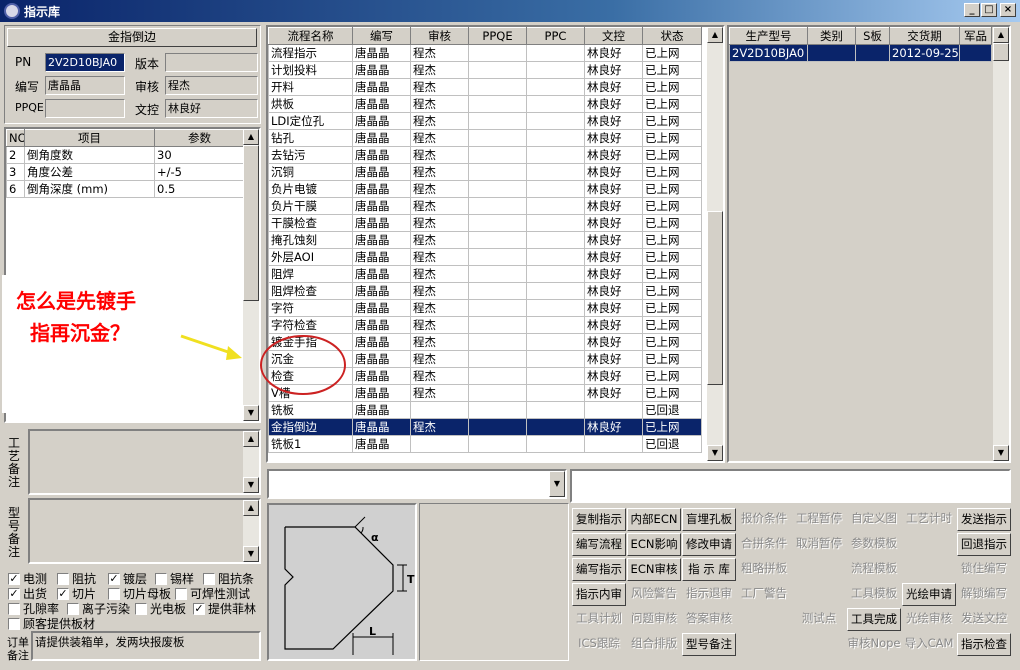 The width and height of the screenshot is (1020, 670). What do you see at coordinates (874, 519) in the screenshot?
I see `action-button: 自定义图` at bounding box center [874, 519].